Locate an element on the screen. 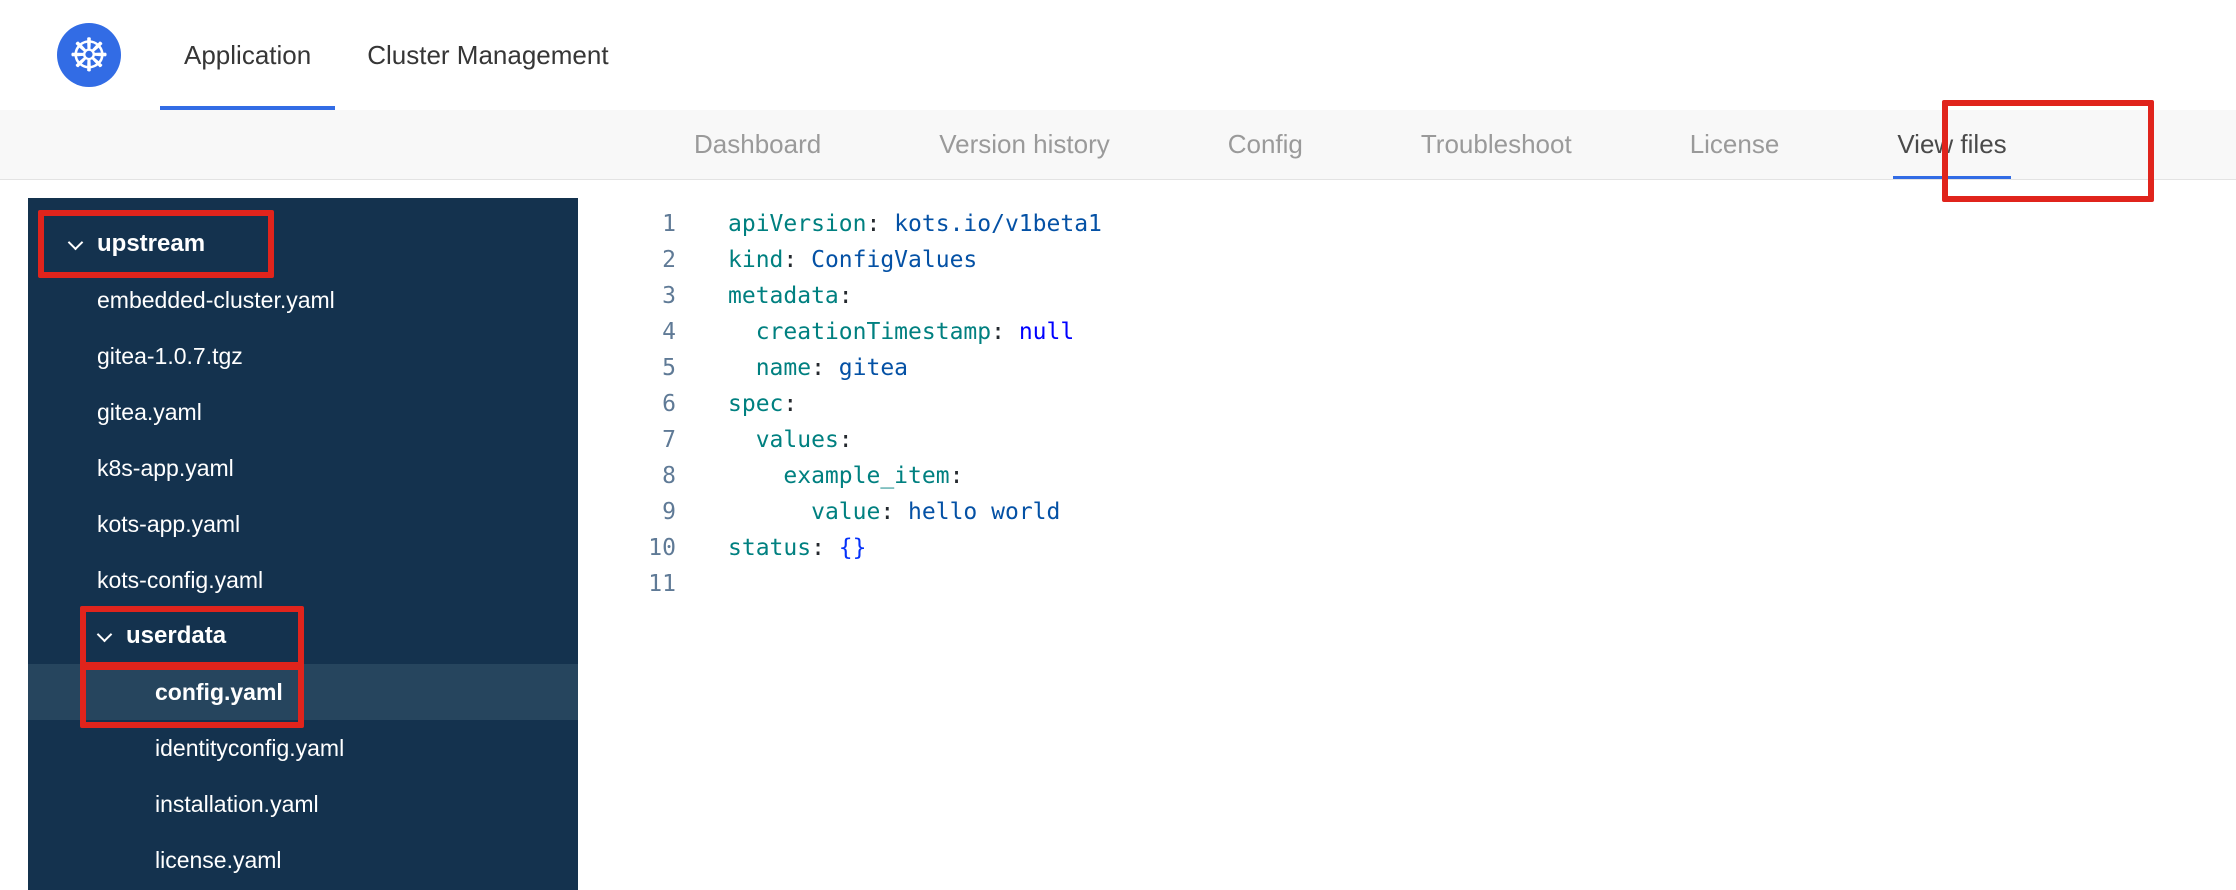  code-line: example_item: is located at coordinates (873, 476).